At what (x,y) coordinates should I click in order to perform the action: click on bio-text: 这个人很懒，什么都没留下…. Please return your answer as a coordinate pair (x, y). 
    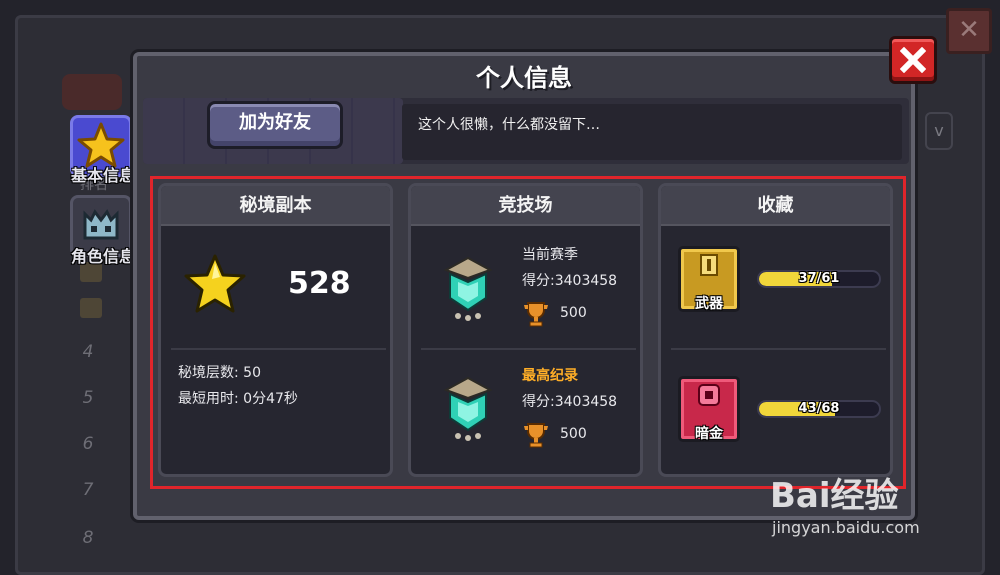
    Looking at the image, I should click on (509, 125).